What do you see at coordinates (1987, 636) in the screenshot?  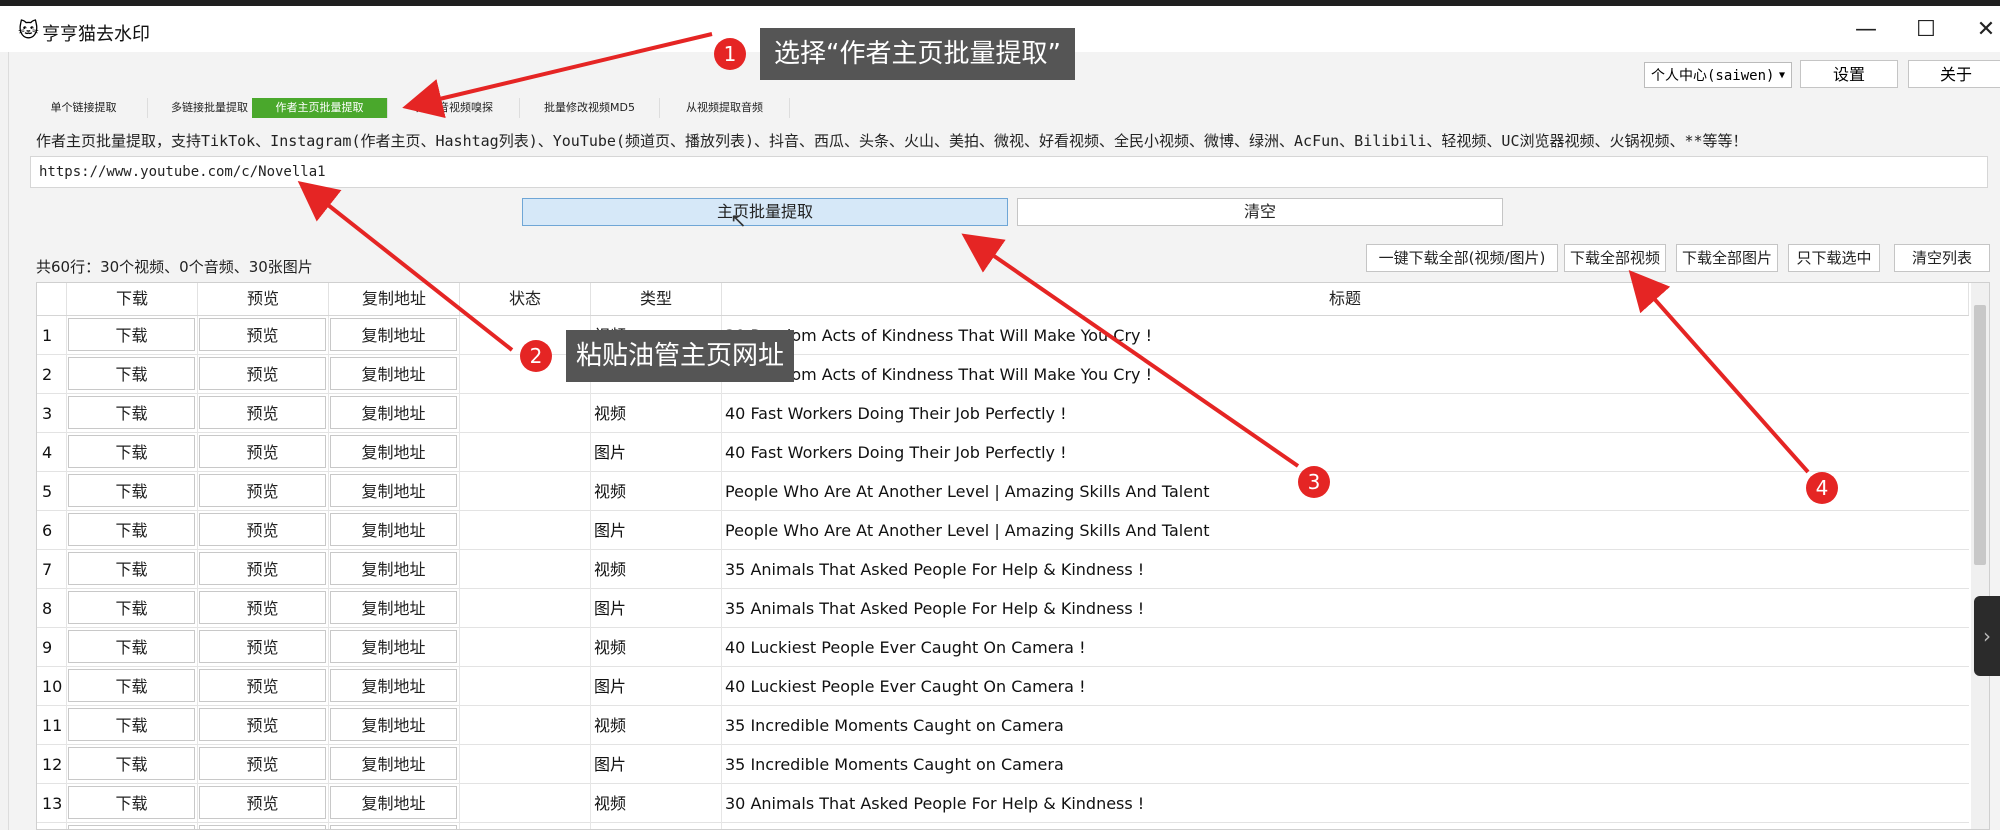 I see `side-expand-handle: ›` at bounding box center [1987, 636].